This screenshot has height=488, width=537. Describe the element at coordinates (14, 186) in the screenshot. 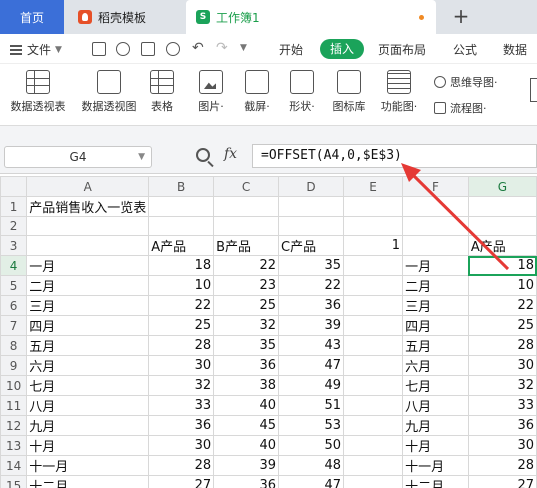

I see `select-all-corner` at that location.